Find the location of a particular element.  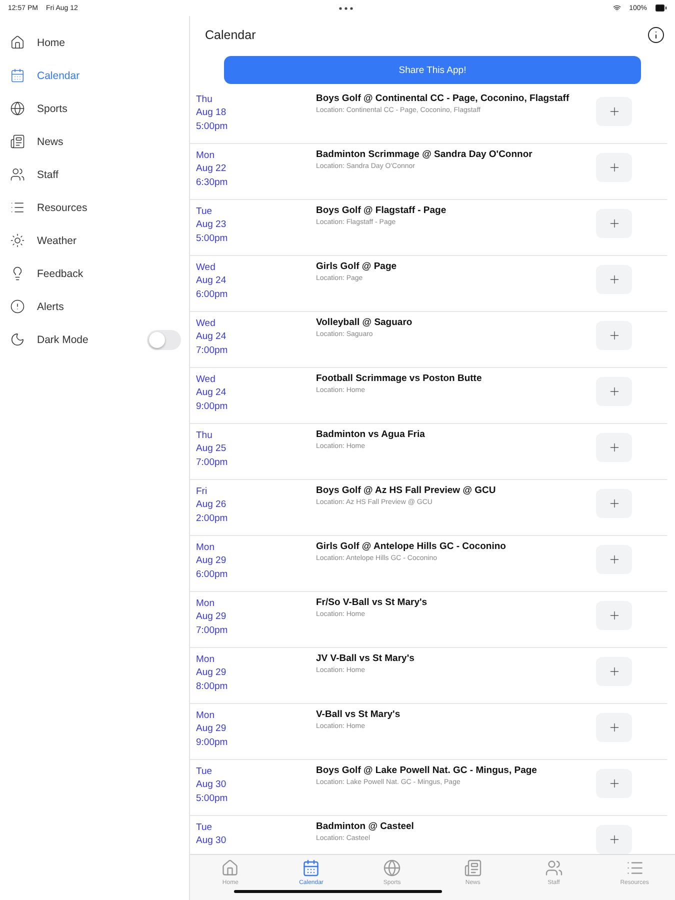

event-time: 9:00pm is located at coordinates (212, 406).